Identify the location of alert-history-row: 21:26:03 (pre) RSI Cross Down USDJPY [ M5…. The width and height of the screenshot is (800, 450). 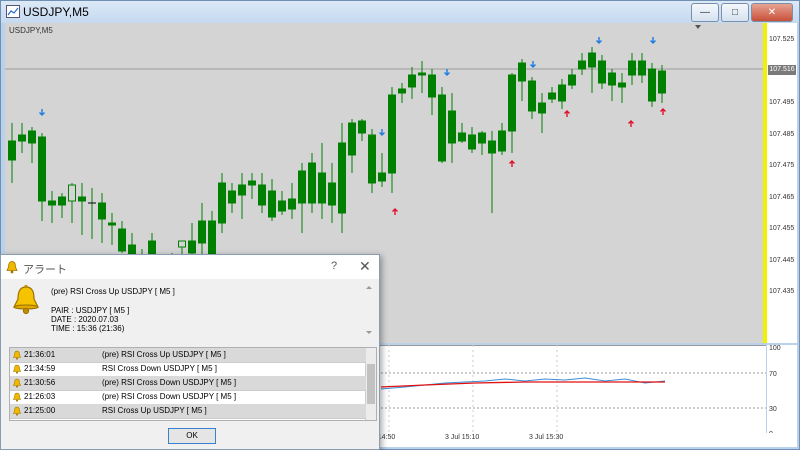
(188, 397).